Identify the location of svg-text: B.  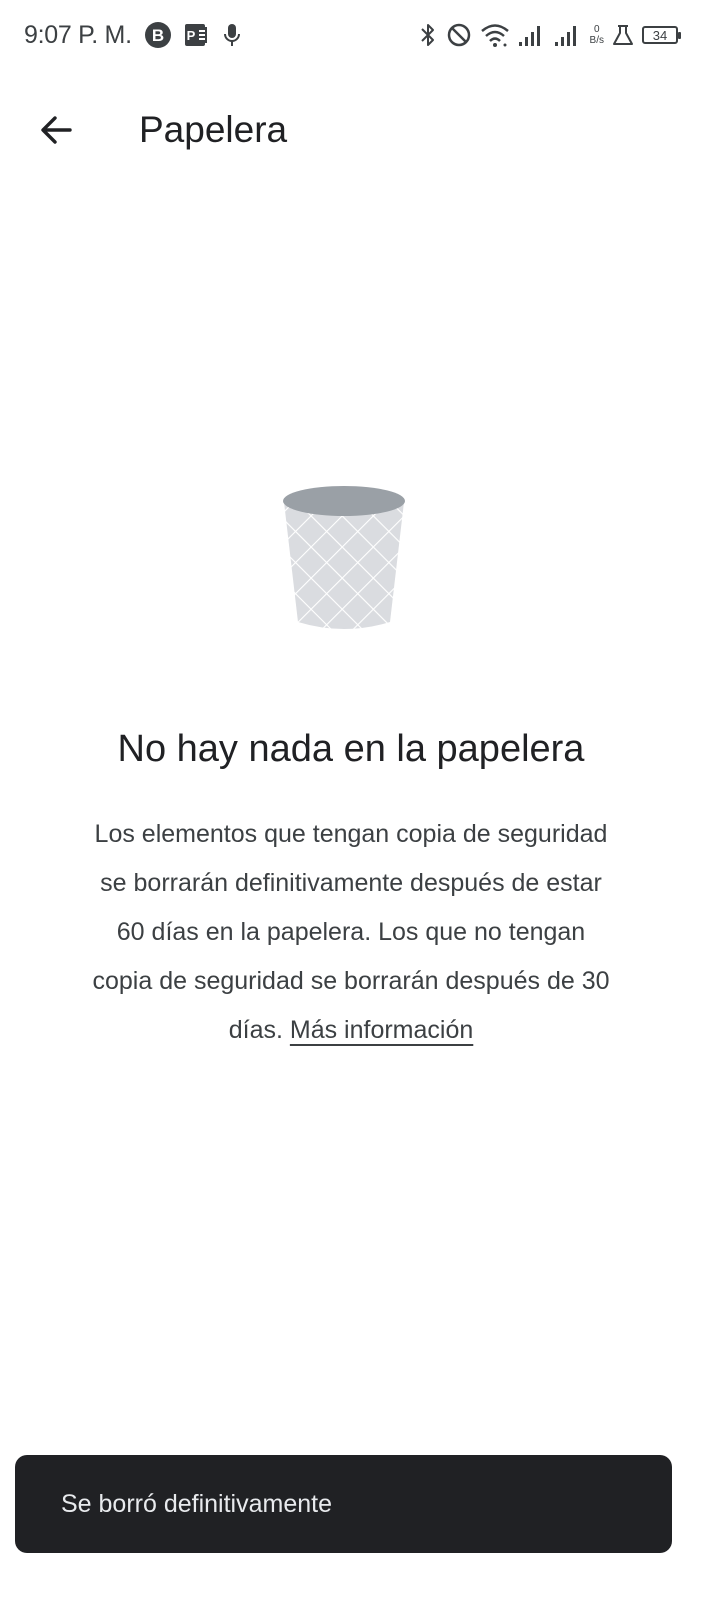
(158, 35).